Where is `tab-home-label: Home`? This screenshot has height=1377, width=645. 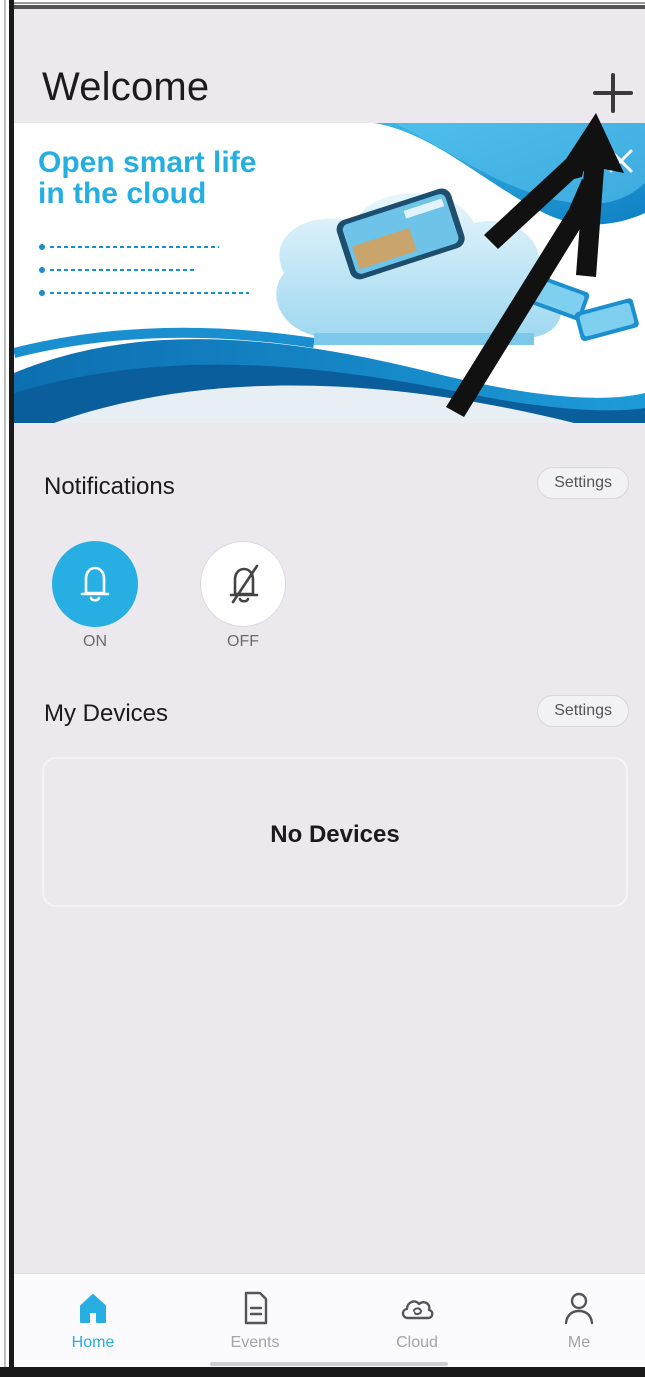 tab-home-label: Home is located at coordinates (93, 1342).